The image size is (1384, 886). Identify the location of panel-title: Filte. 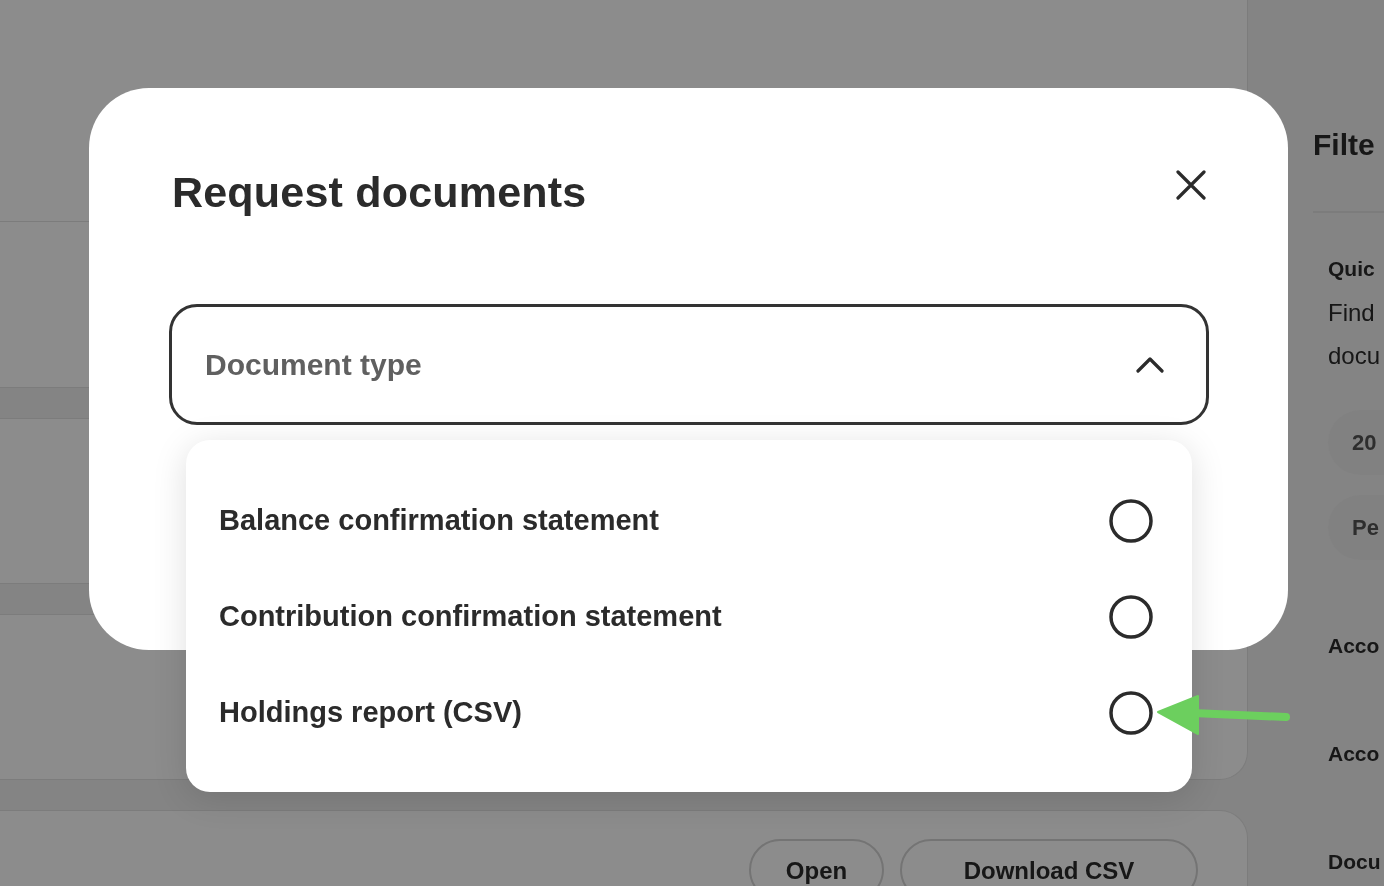
(1348, 170).